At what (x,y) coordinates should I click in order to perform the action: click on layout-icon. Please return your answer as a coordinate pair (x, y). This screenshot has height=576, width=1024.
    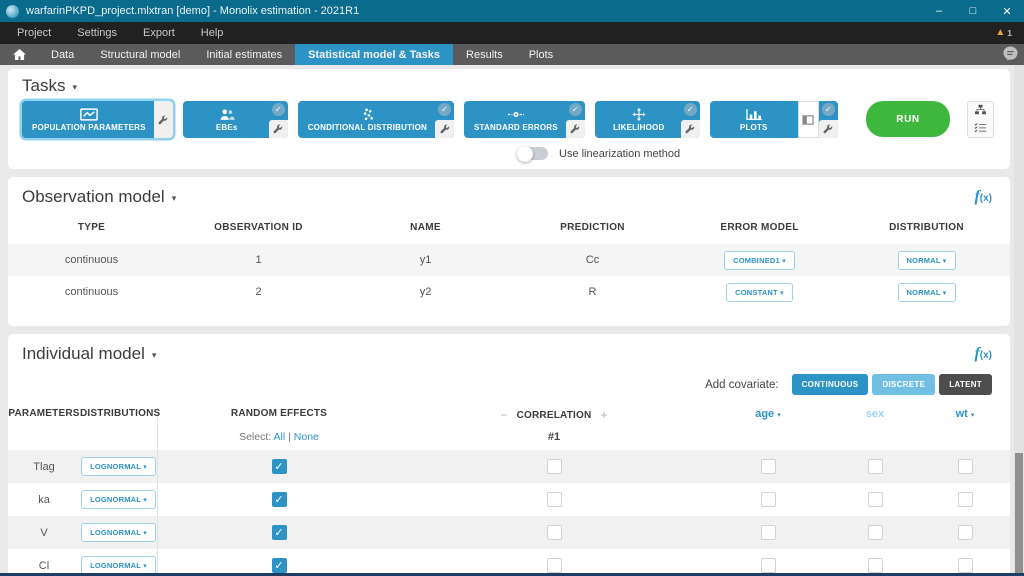
    Looking at the image, I should click on (808, 119).